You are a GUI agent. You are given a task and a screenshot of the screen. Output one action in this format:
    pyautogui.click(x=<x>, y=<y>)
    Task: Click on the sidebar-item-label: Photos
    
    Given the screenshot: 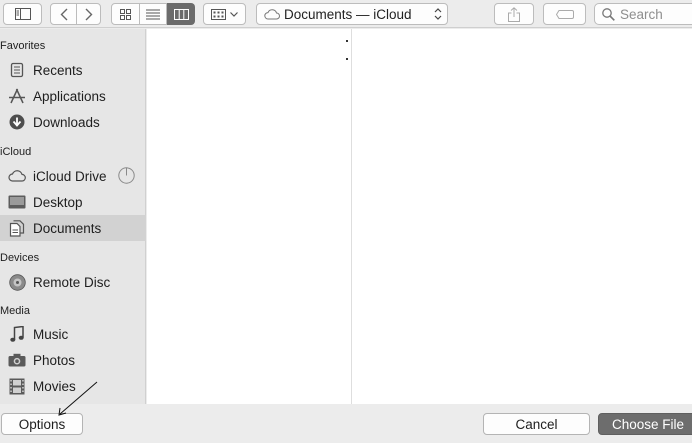 What is the action you would take?
    pyautogui.click(x=54, y=360)
    